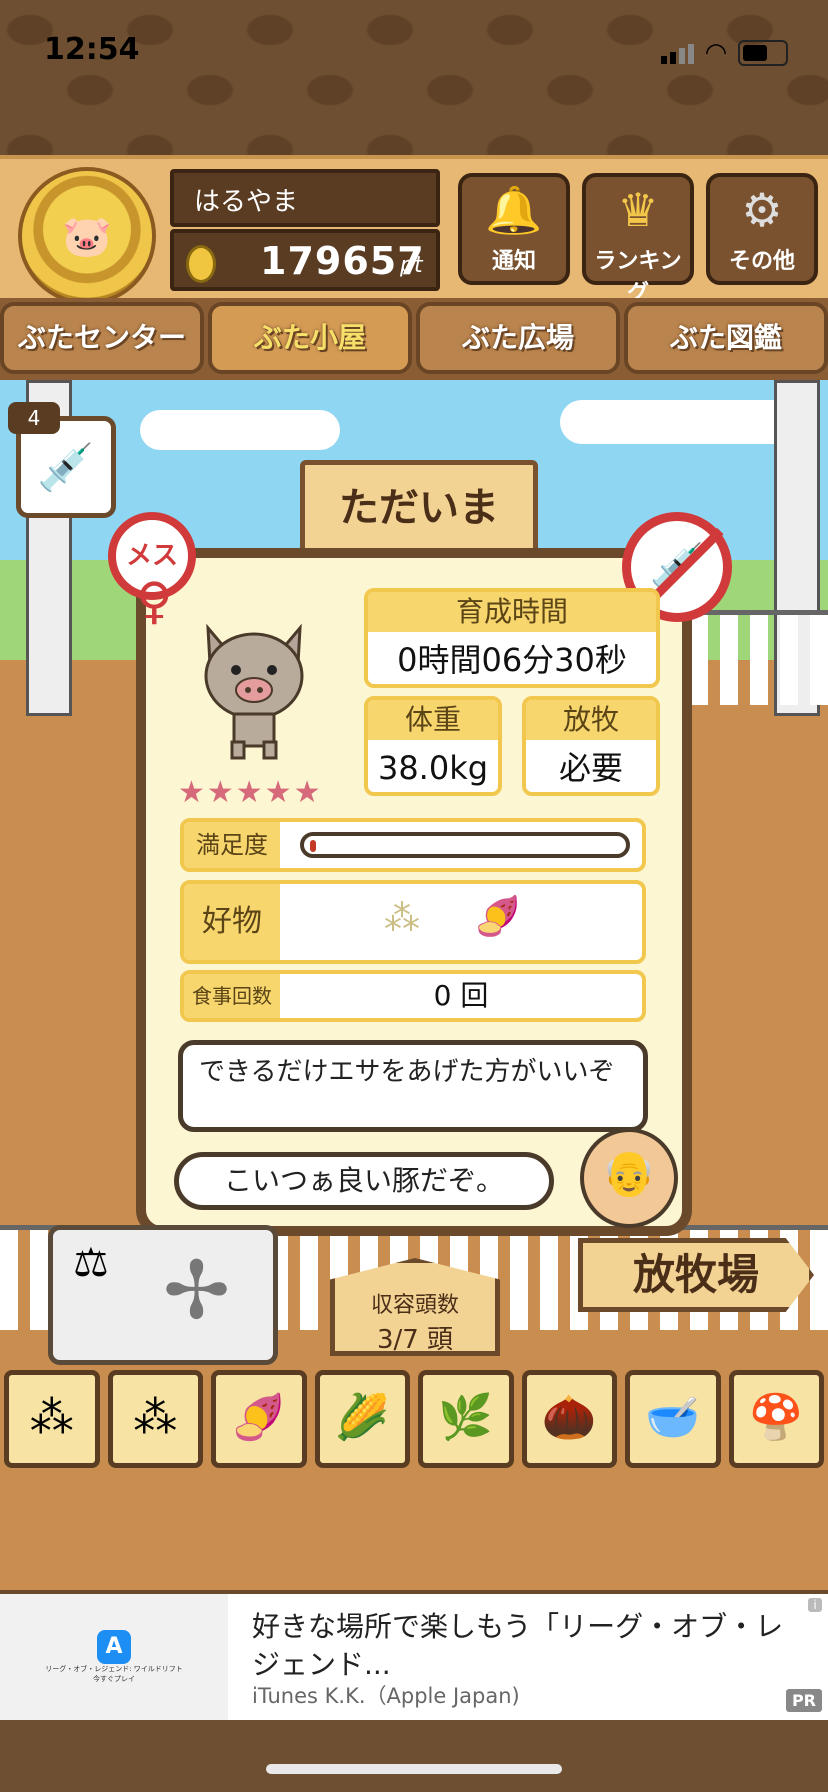  I want to click on syringe-count: 4, so click(34, 418).